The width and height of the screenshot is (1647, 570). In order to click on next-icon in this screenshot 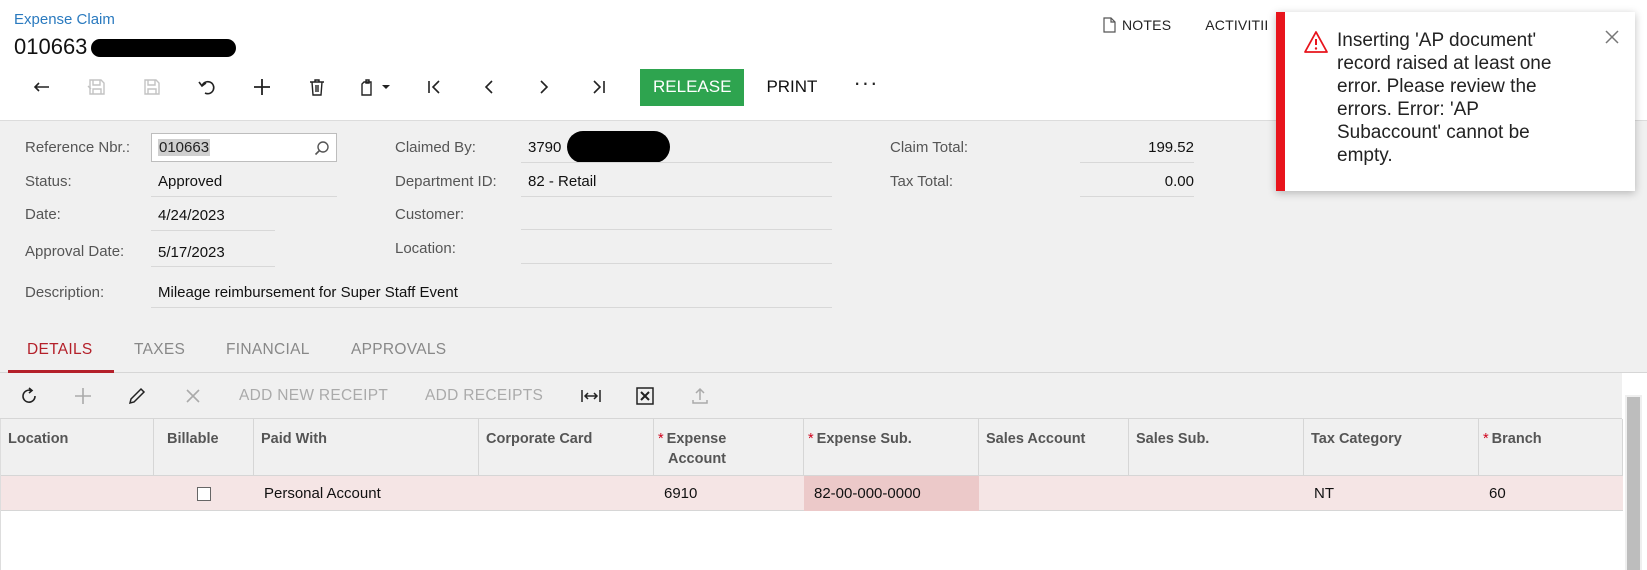, I will do `click(543, 87)`.